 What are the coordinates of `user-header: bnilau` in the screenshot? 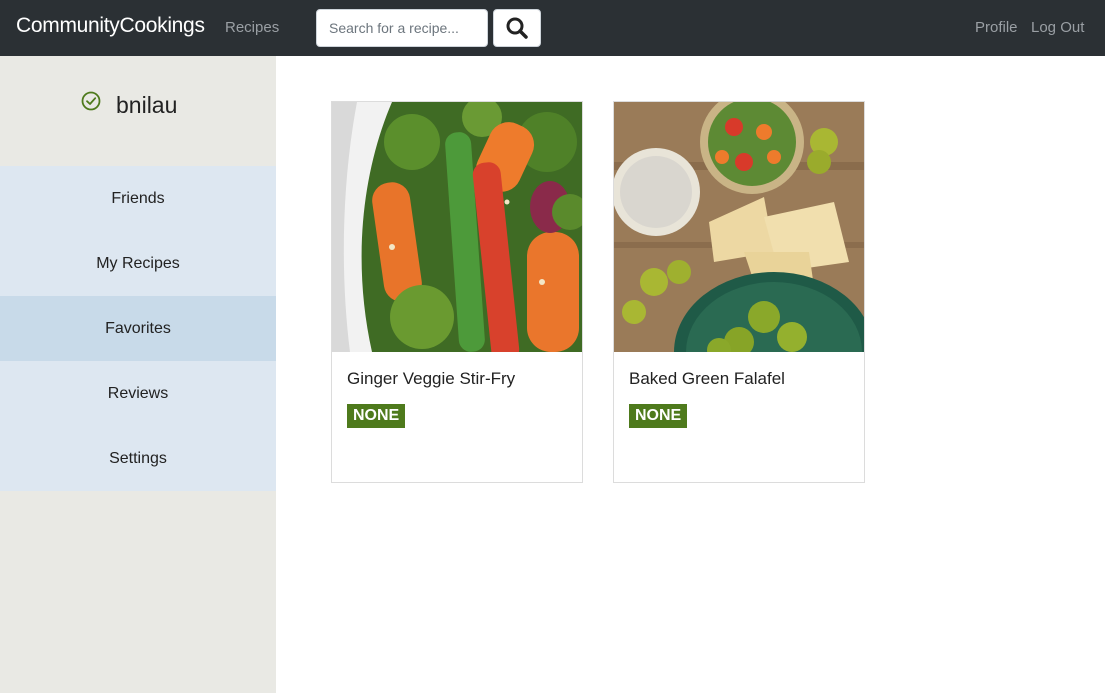 It's located at (138, 111).